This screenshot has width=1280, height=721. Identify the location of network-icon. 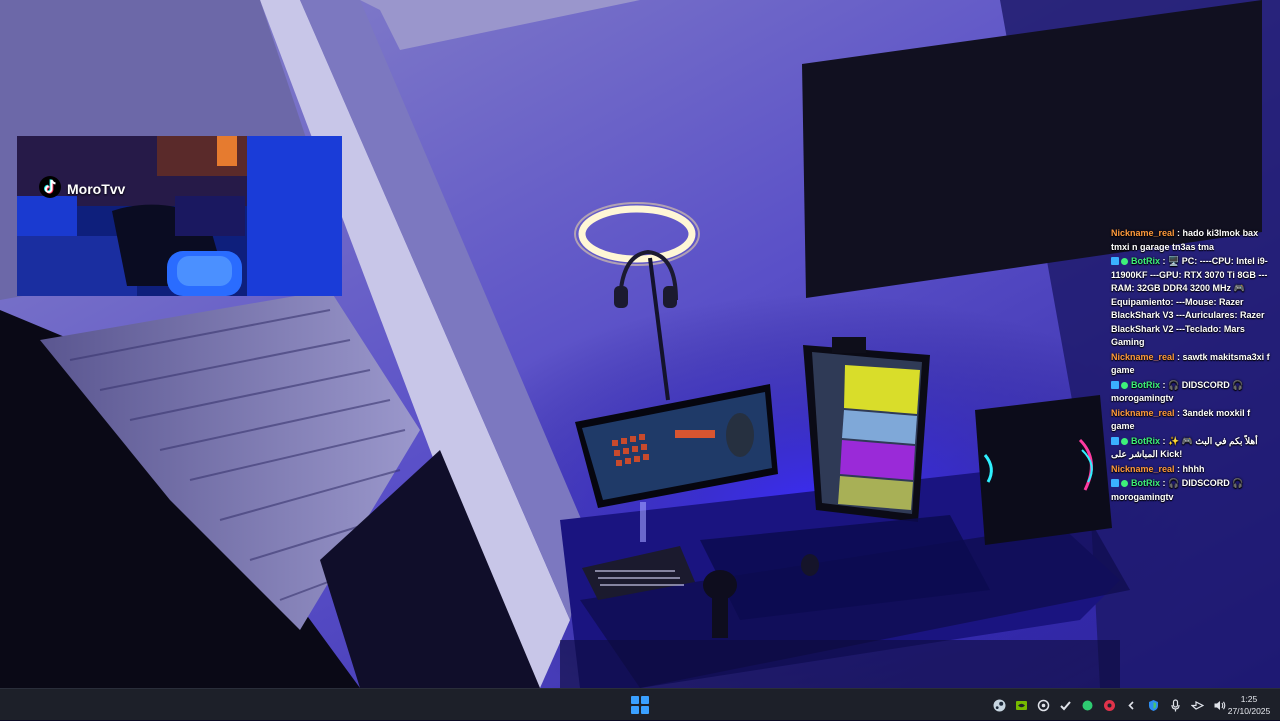
(1197, 705).